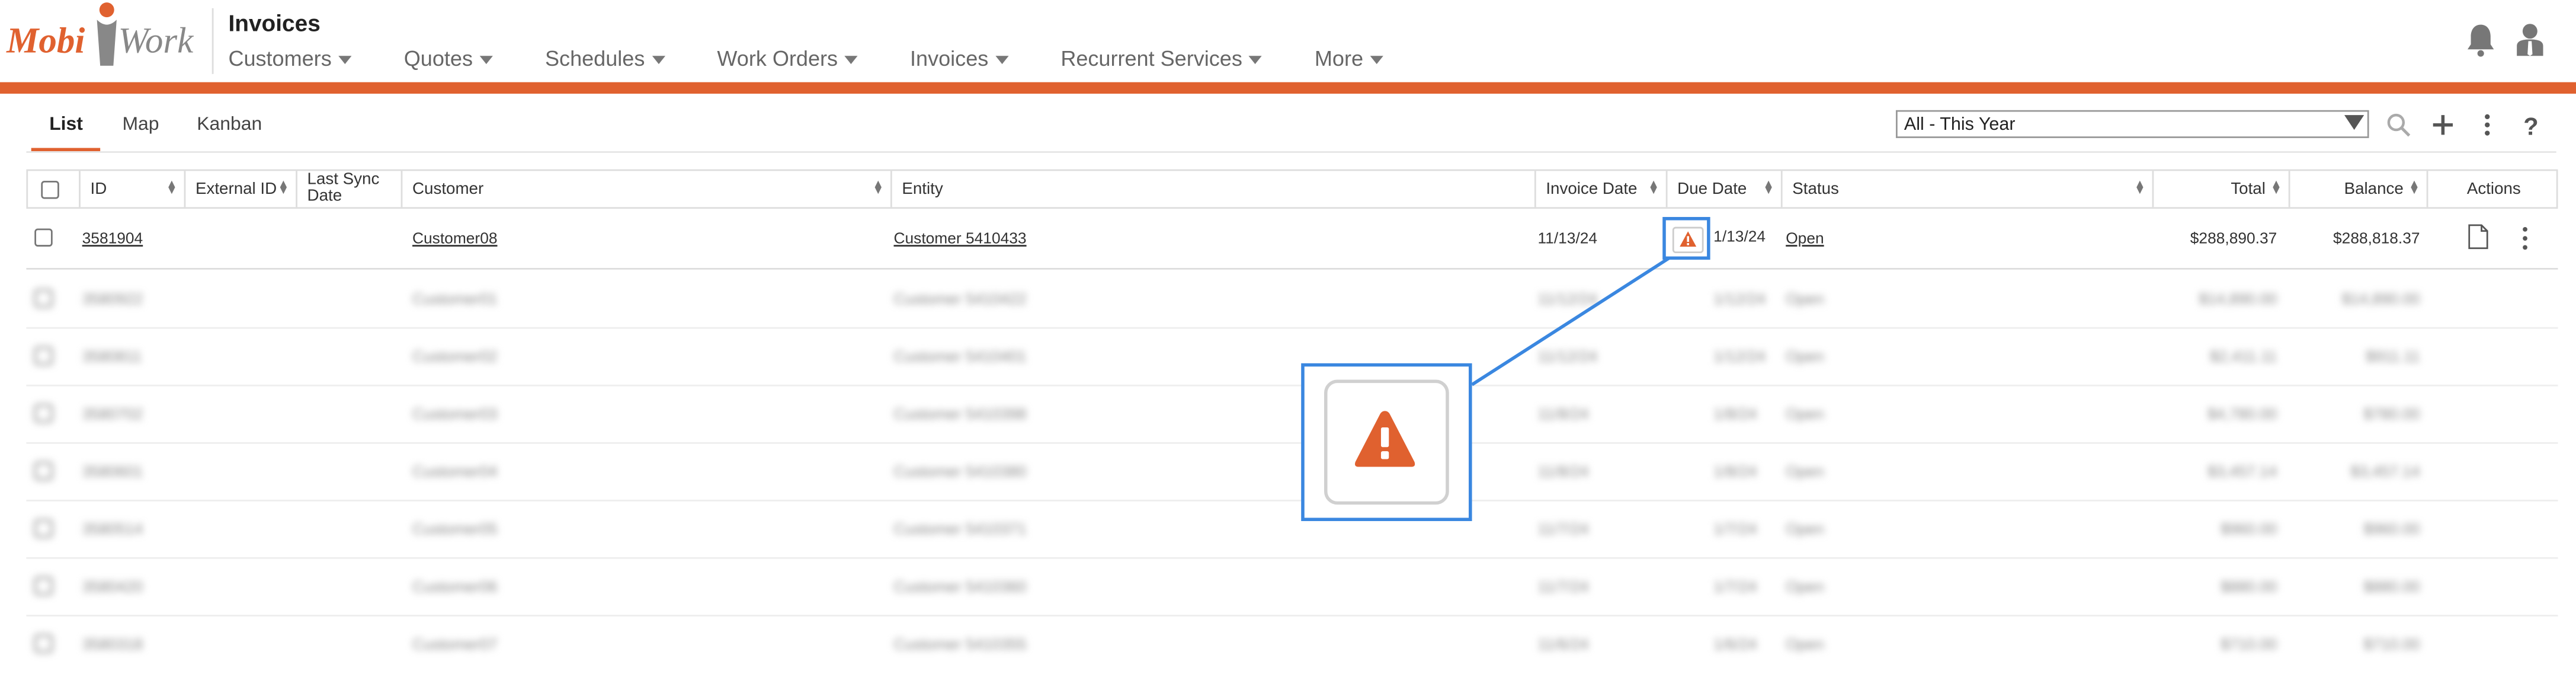 This screenshot has width=2576, height=674. What do you see at coordinates (2478, 236) in the screenshot?
I see `document-icon` at bounding box center [2478, 236].